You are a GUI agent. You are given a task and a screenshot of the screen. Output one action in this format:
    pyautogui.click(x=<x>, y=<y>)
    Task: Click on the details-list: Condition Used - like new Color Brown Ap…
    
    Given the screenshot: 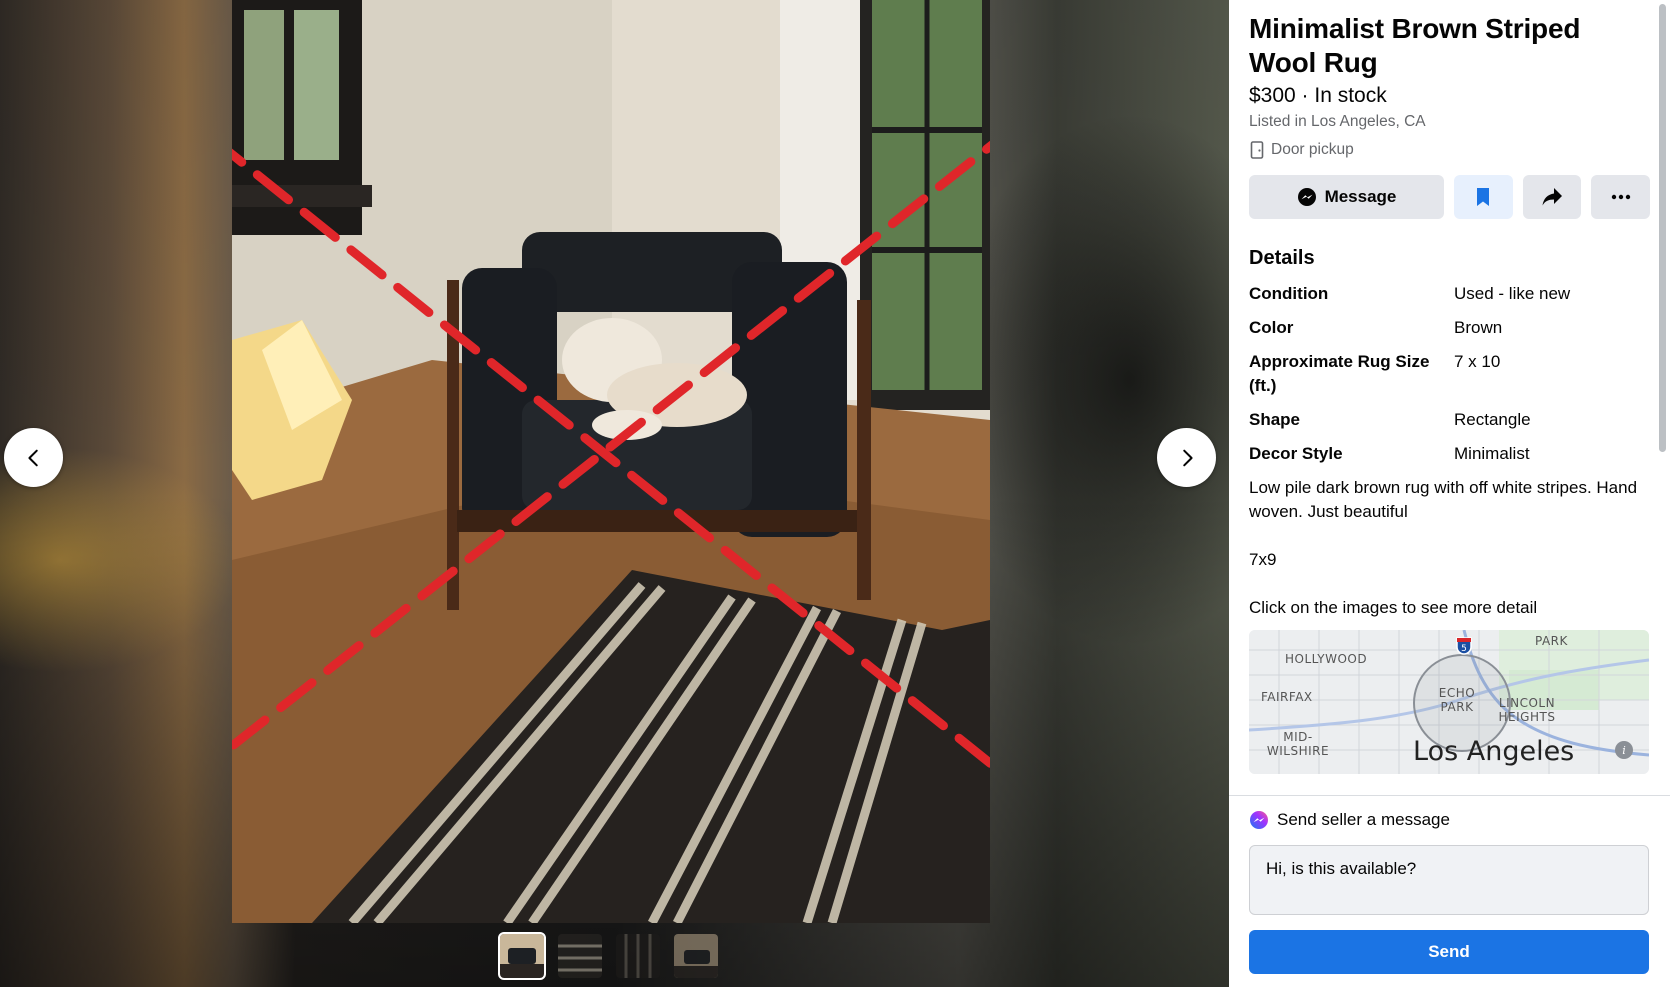 What is the action you would take?
    pyautogui.click(x=1449, y=374)
    